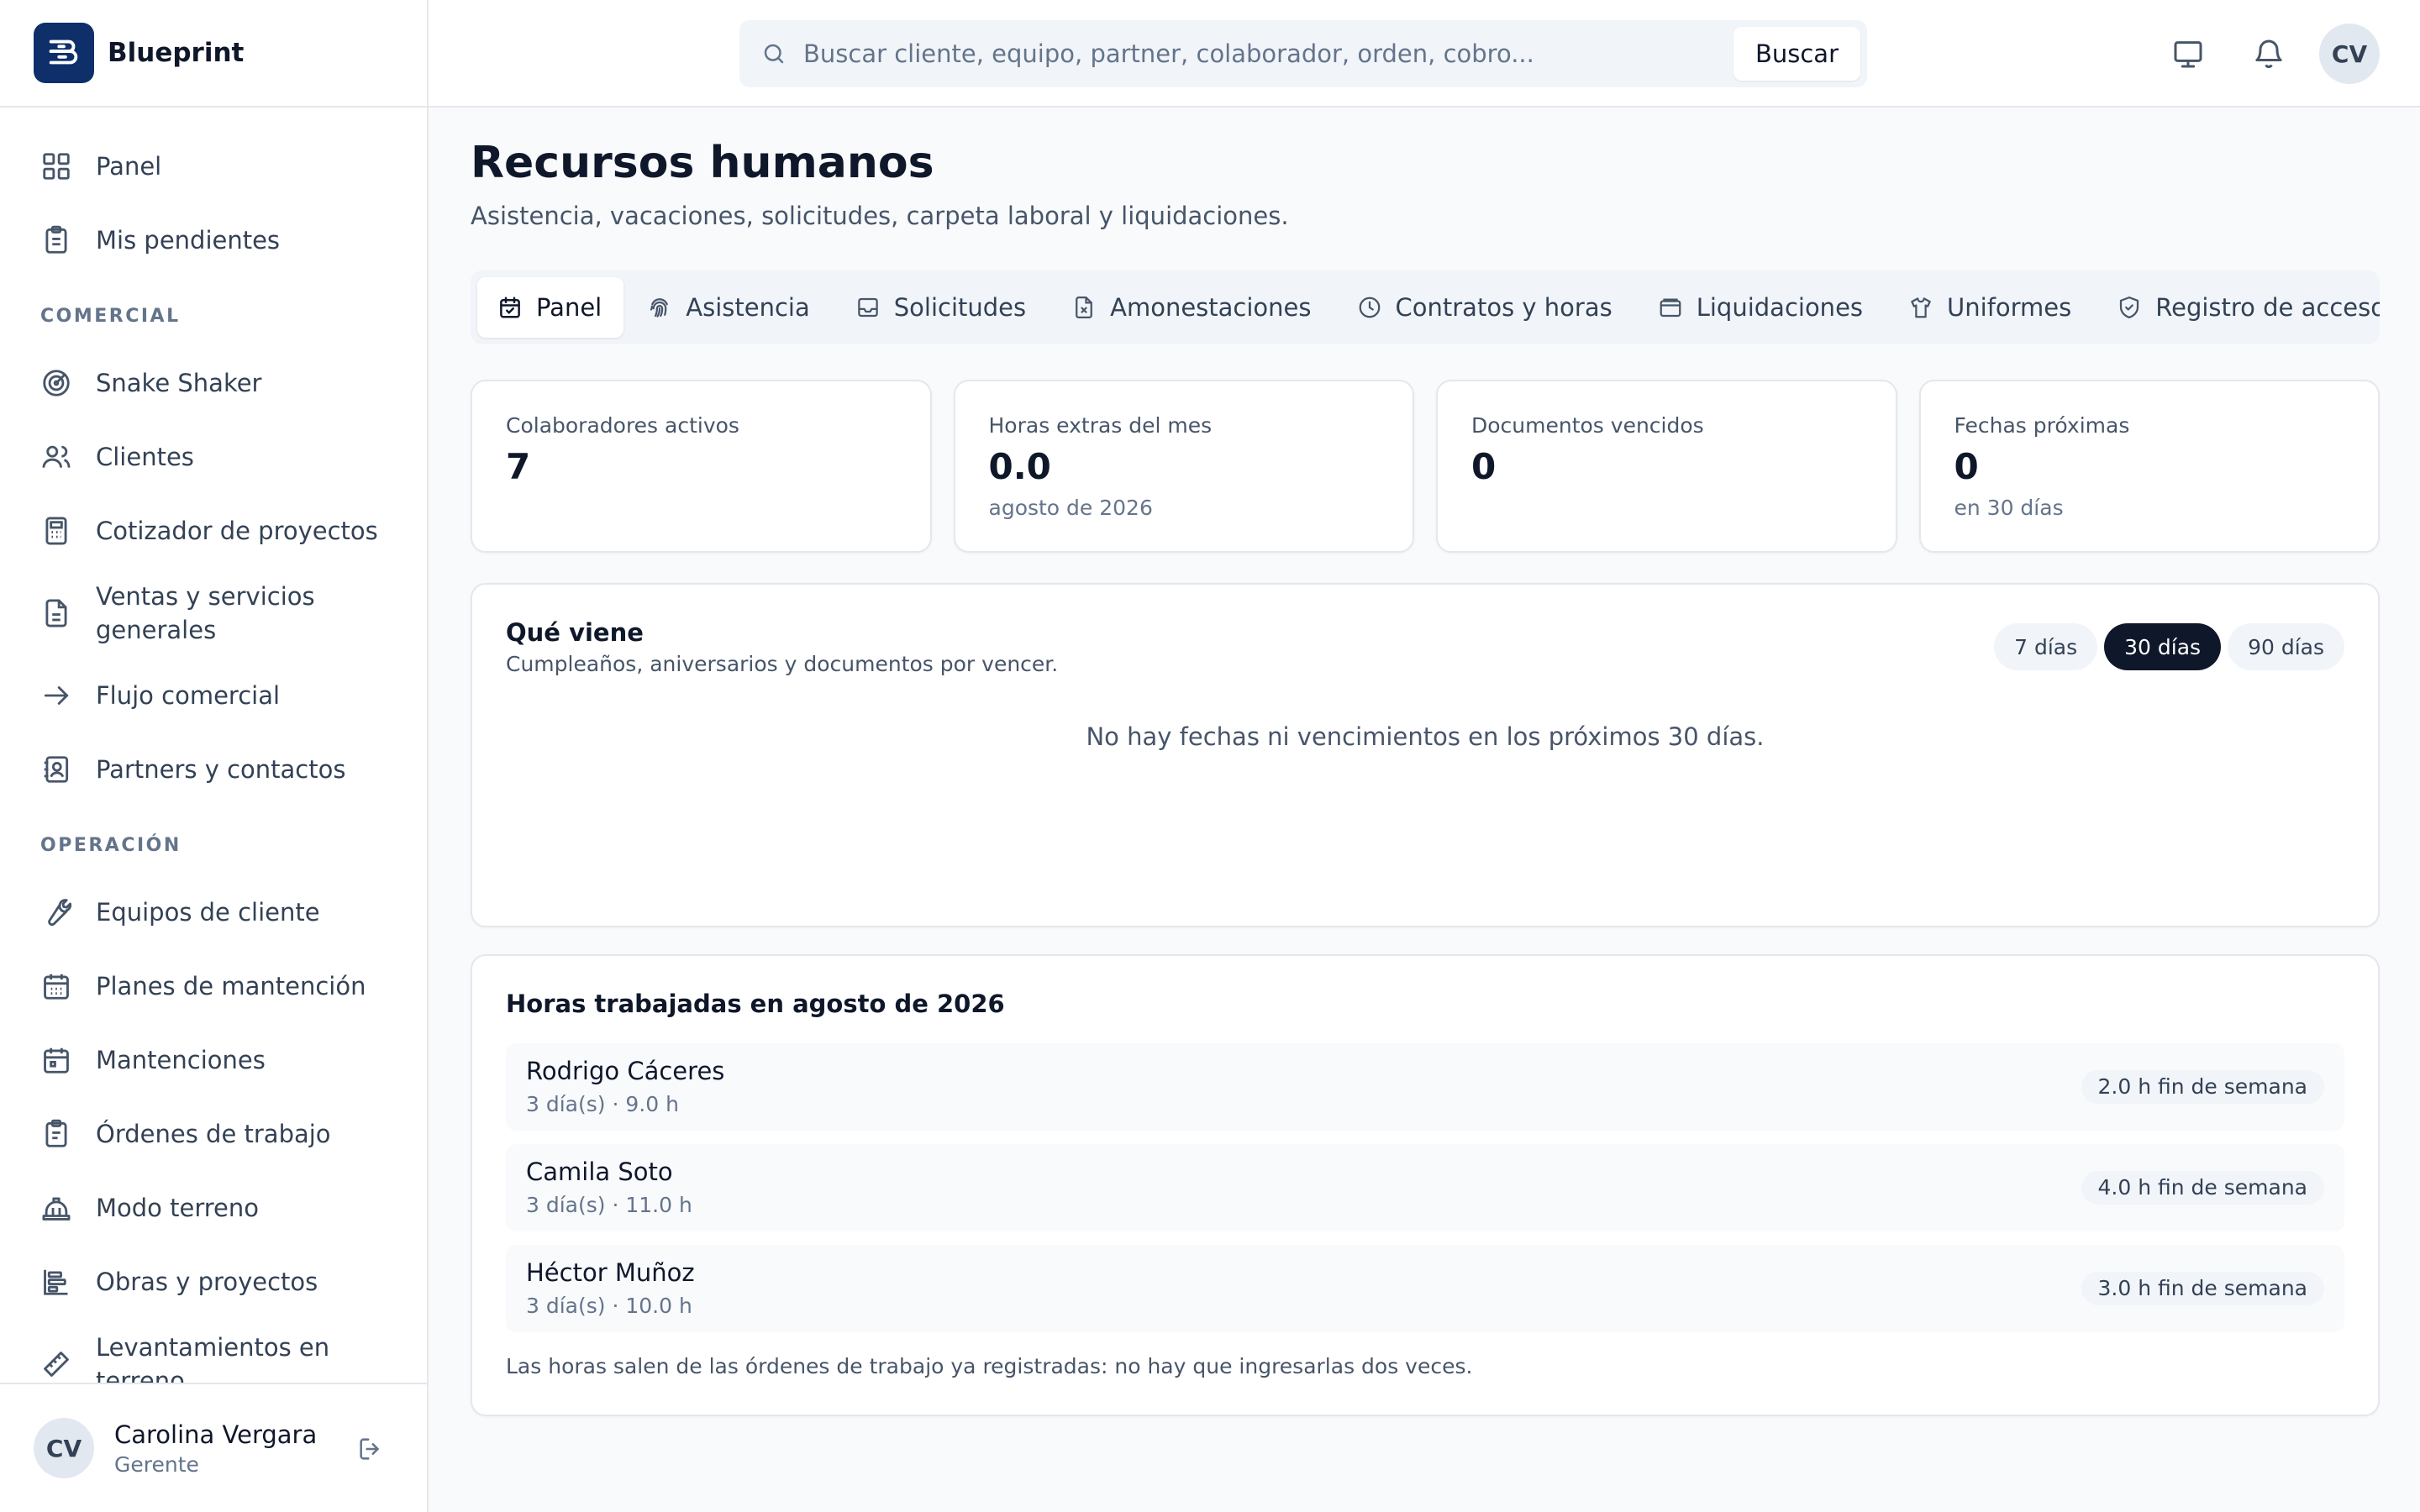 Image resolution: width=2420 pixels, height=1512 pixels. I want to click on tab-panel: Panel, so click(551, 307).